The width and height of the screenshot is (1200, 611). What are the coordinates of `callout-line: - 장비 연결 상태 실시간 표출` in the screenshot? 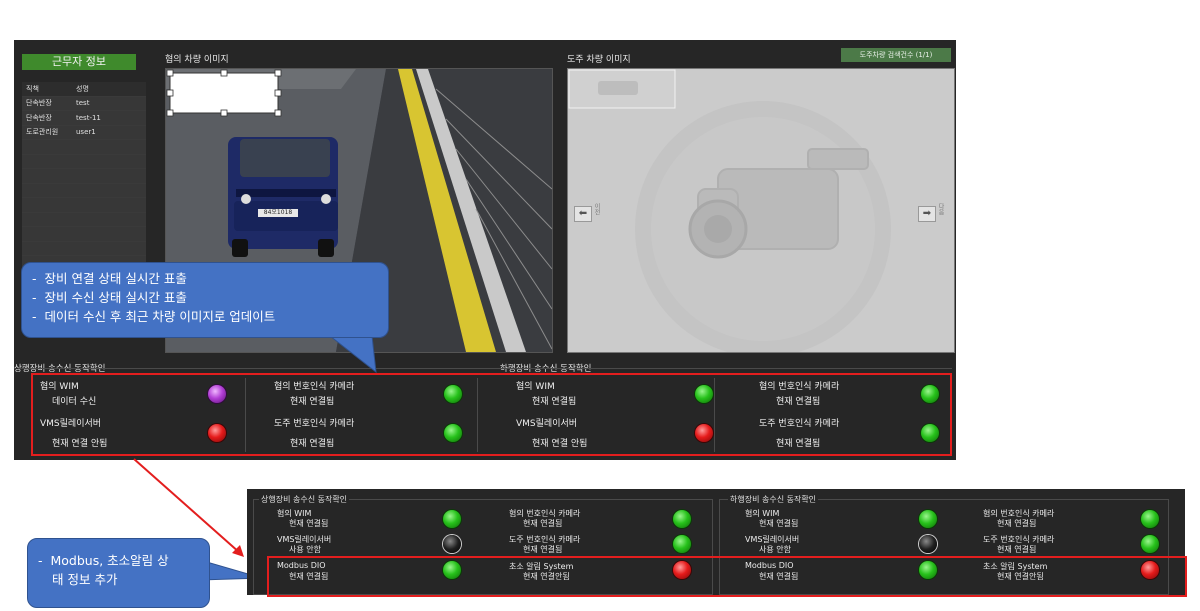 It's located at (109, 278).